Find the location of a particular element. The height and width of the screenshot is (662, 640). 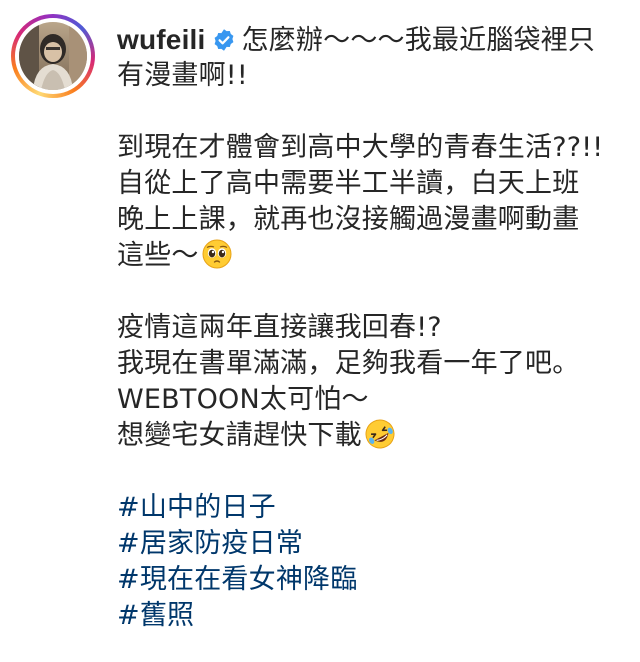

caption-text-line: 晚上上課，就再也沒接觸過漫畫啊動畫 is located at coordinates (348, 219).